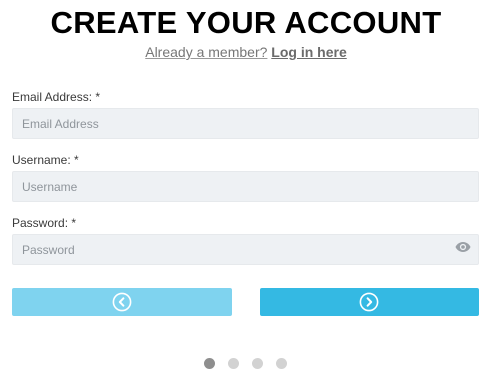  What do you see at coordinates (206, 52) in the screenshot?
I see `member-prompt-text: Already a member?` at bounding box center [206, 52].